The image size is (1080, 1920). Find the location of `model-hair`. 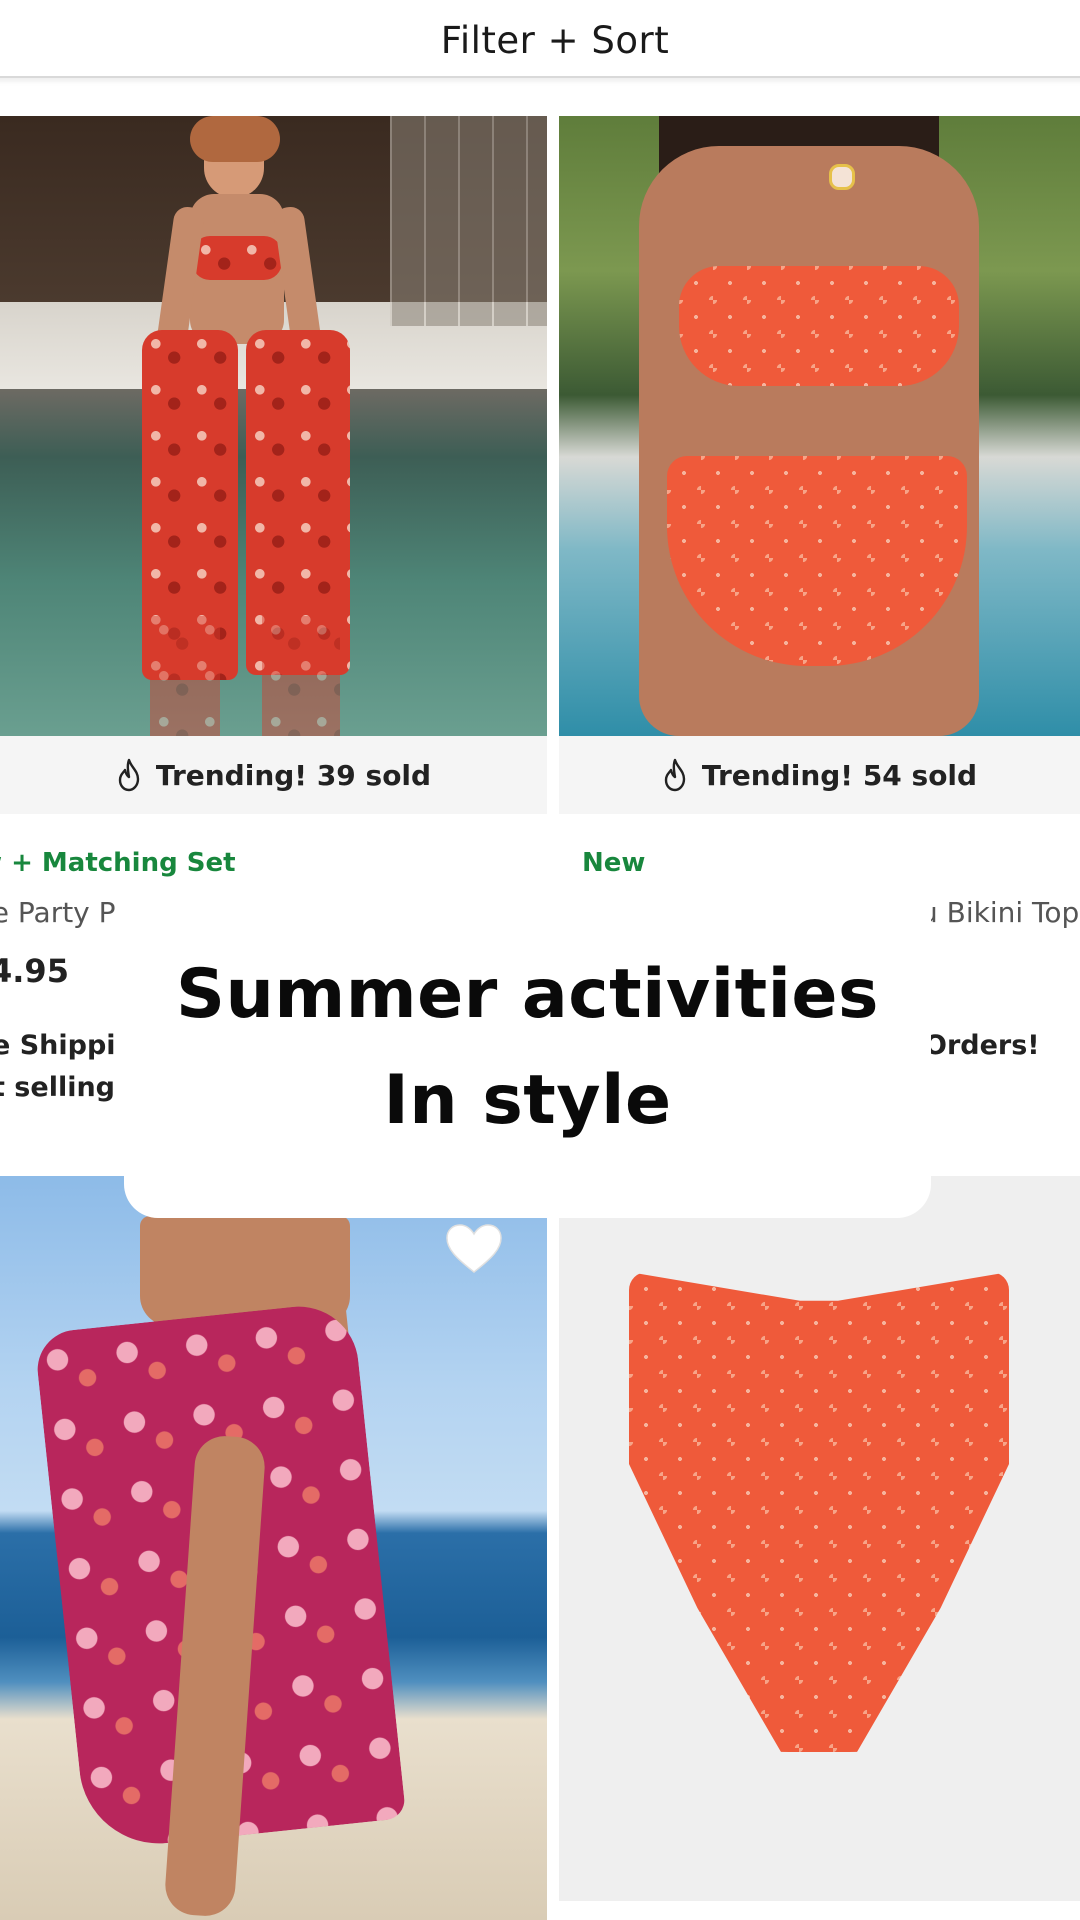

model-hair is located at coordinates (235, 139).